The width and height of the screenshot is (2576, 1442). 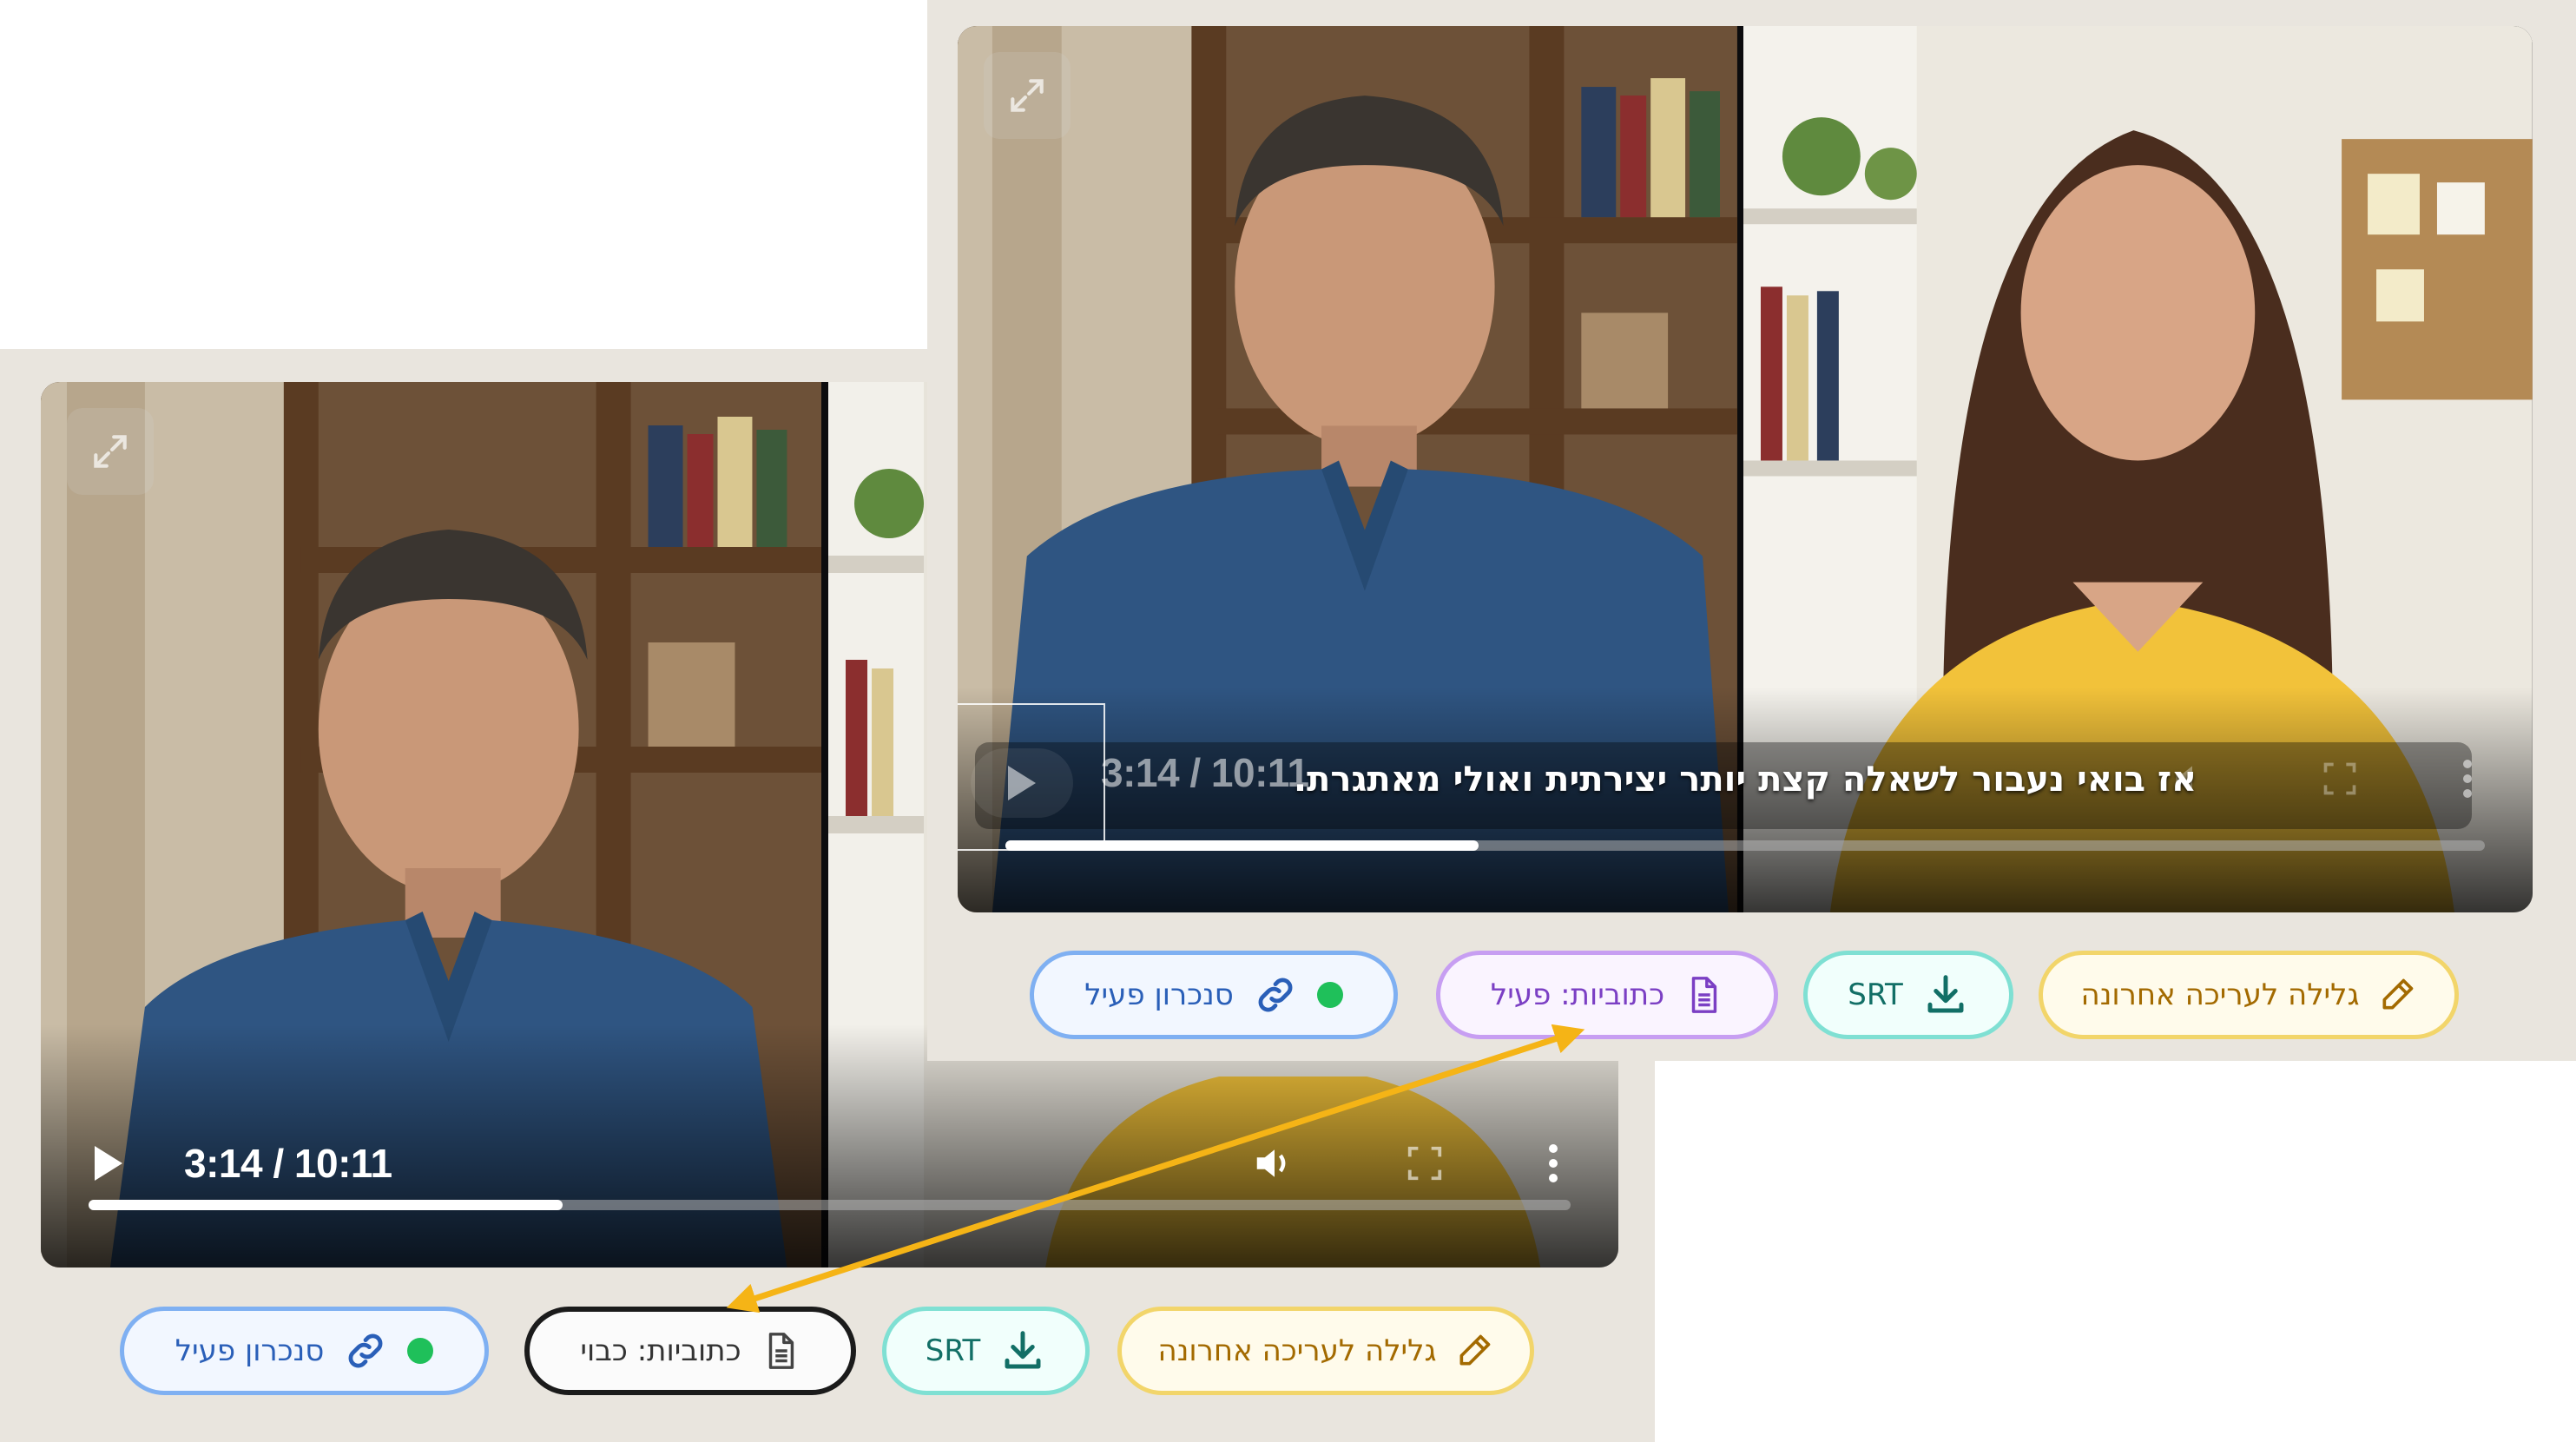 I want to click on more-vert-icon, so click(x=1553, y=1163).